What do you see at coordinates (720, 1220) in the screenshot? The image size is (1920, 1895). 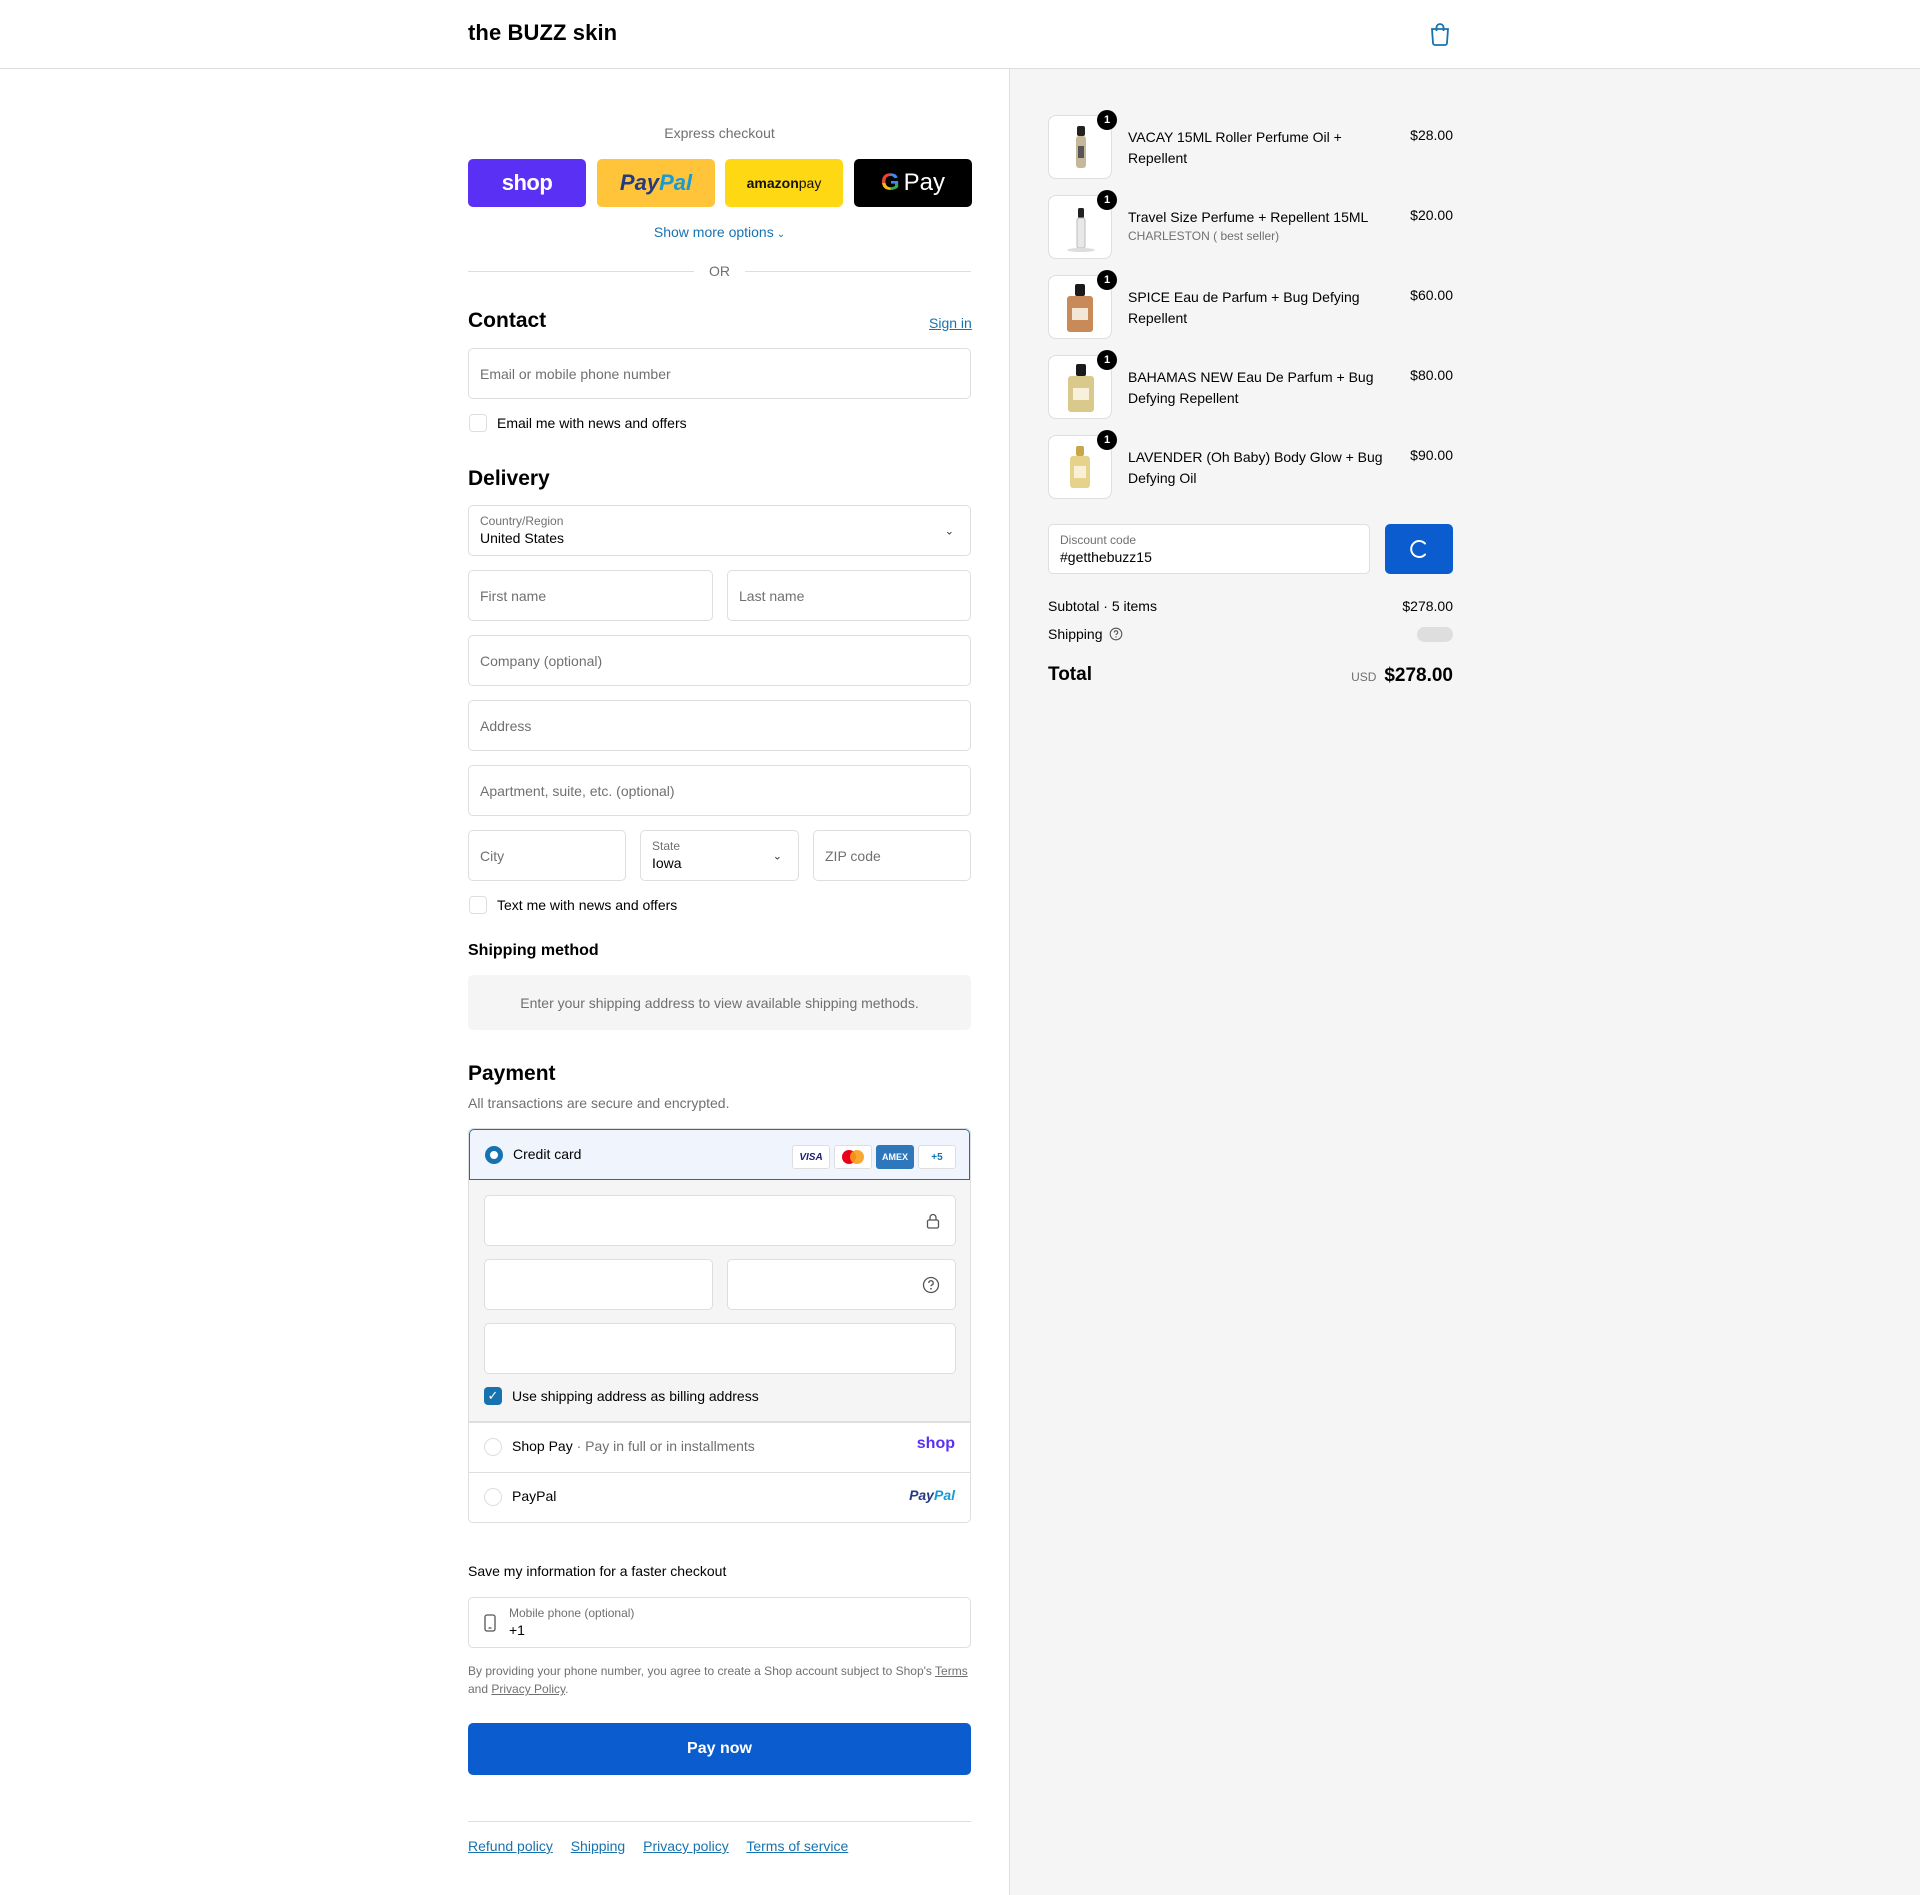 I see `card-number-field` at bounding box center [720, 1220].